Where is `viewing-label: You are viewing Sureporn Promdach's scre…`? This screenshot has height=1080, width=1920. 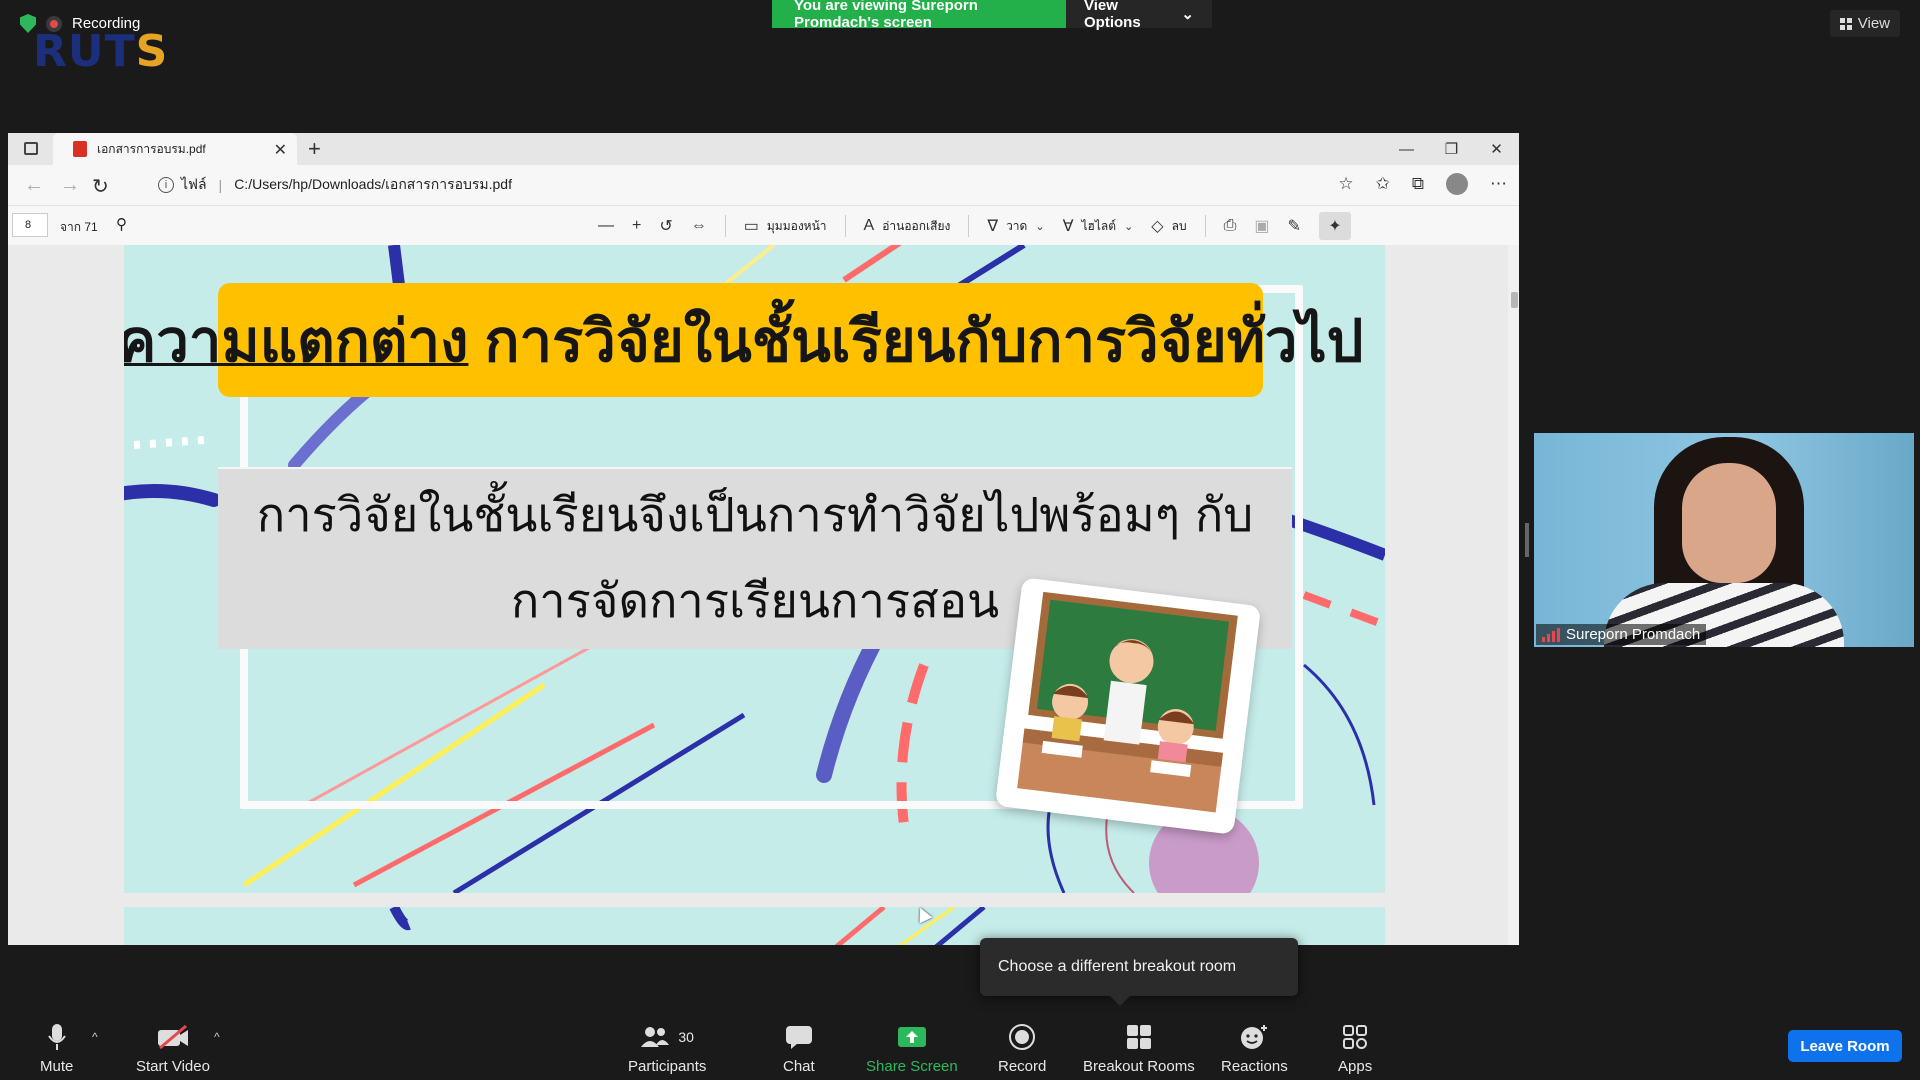 viewing-label: You are viewing Sureporn Promdach's scre… is located at coordinates (919, 15).